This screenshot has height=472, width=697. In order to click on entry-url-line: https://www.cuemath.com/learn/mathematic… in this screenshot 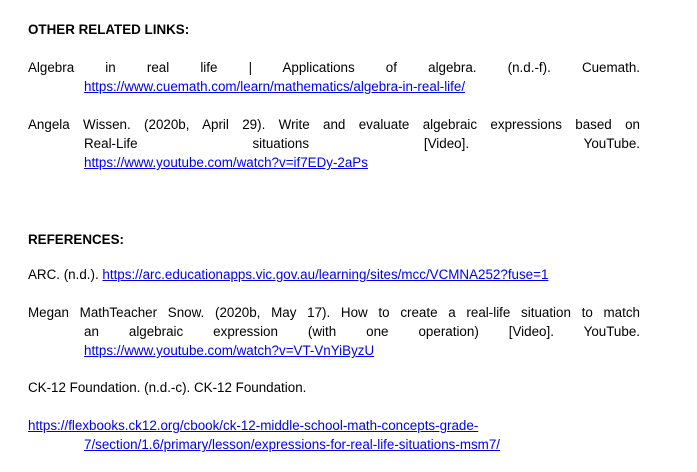, I will do `click(334, 86)`.